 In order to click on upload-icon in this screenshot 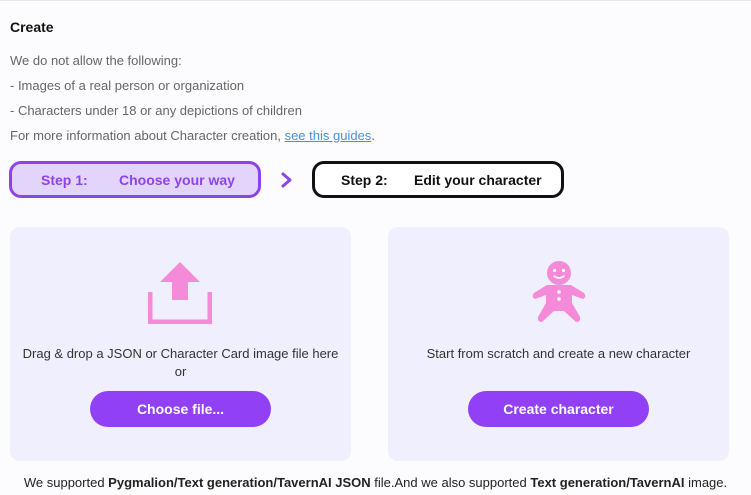, I will do `click(180, 293)`.